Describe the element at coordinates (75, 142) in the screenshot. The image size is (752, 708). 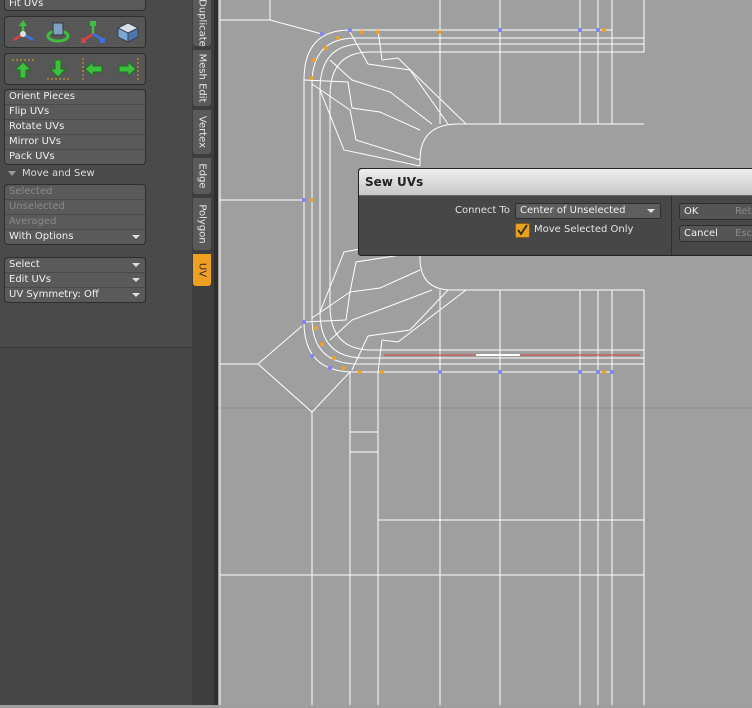
I see `mirror-uvs-button: Mirror UVs` at that location.